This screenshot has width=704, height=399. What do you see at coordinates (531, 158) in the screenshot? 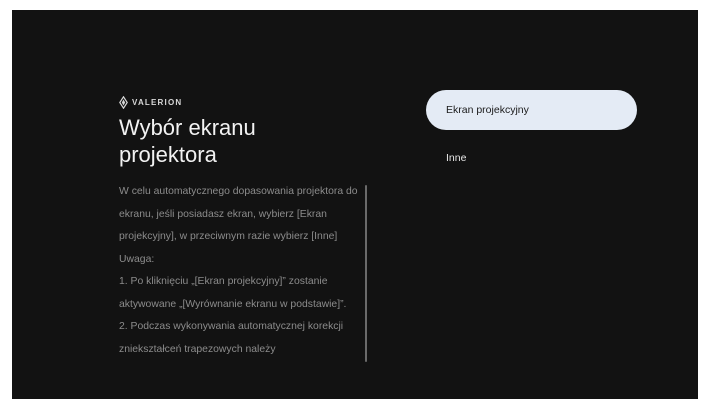
I see `option-other: Inne` at bounding box center [531, 158].